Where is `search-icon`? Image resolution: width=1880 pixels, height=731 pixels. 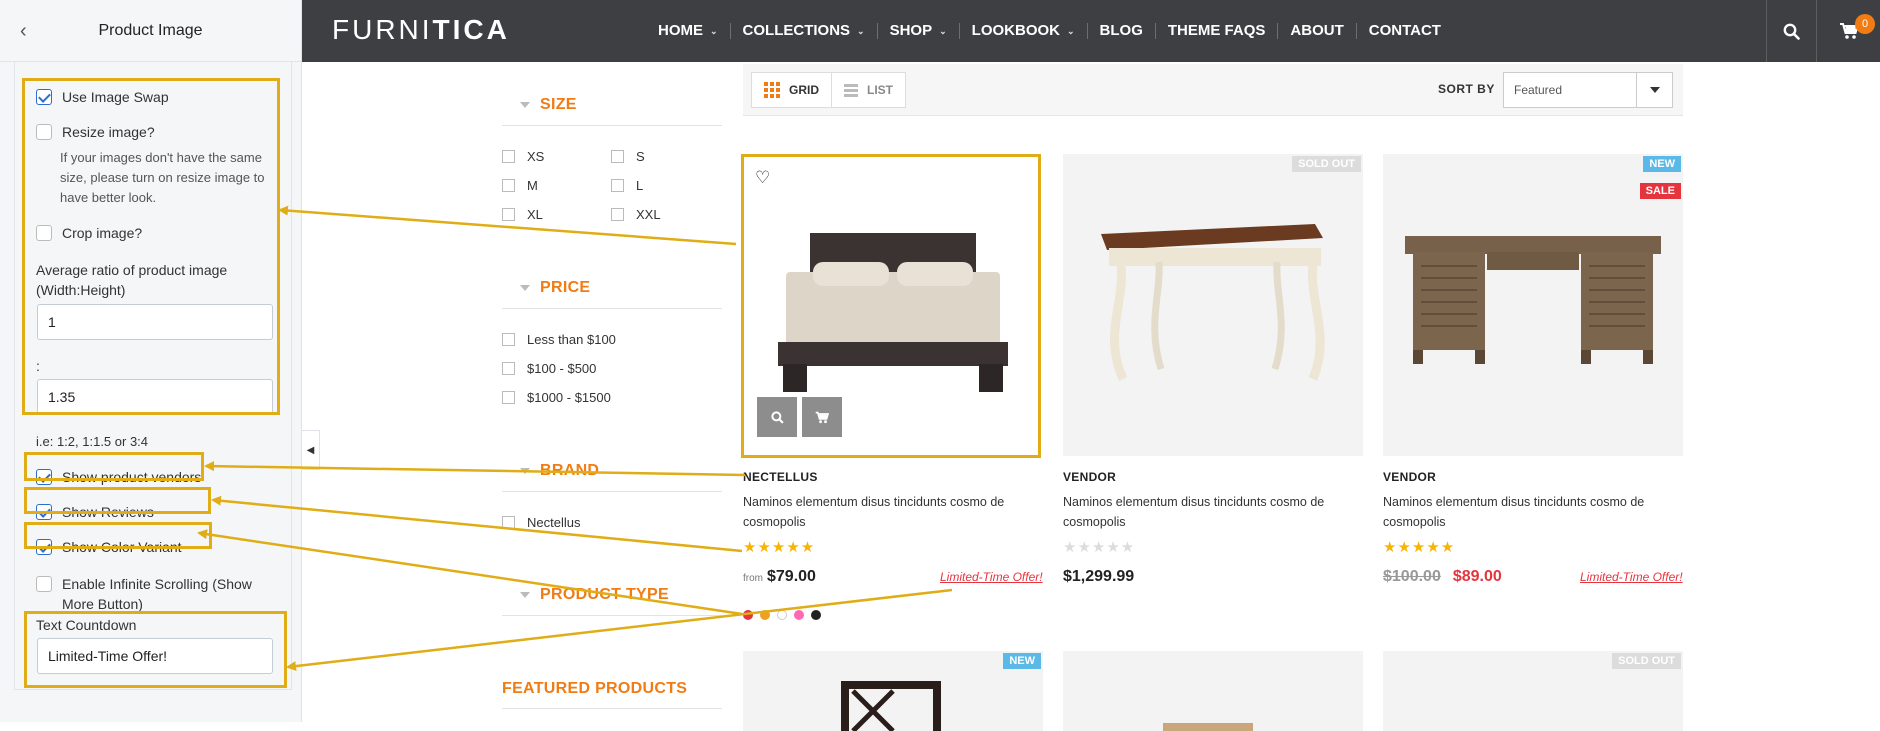 search-icon is located at coordinates (1791, 31).